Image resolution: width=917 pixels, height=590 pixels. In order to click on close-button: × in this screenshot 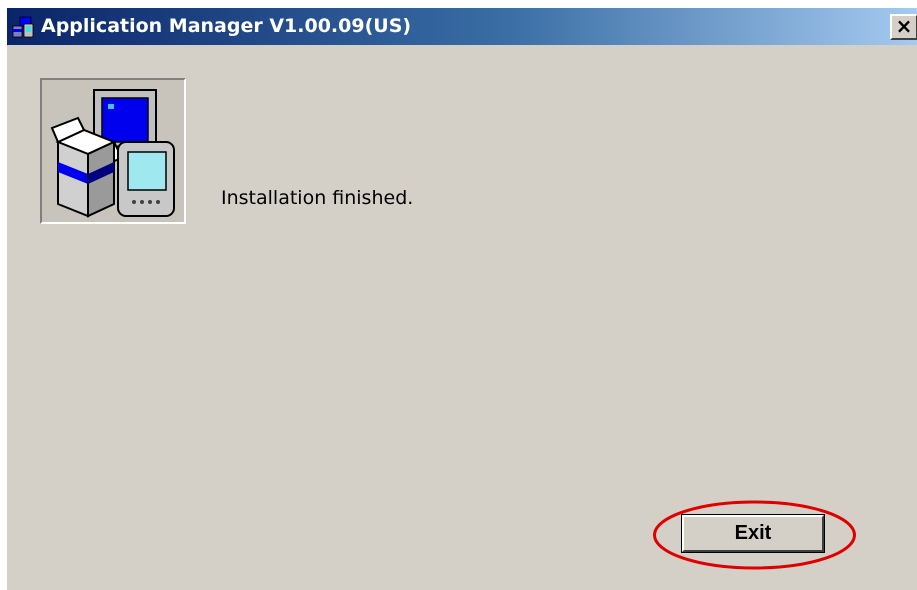, I will do `click(903, 27)`.